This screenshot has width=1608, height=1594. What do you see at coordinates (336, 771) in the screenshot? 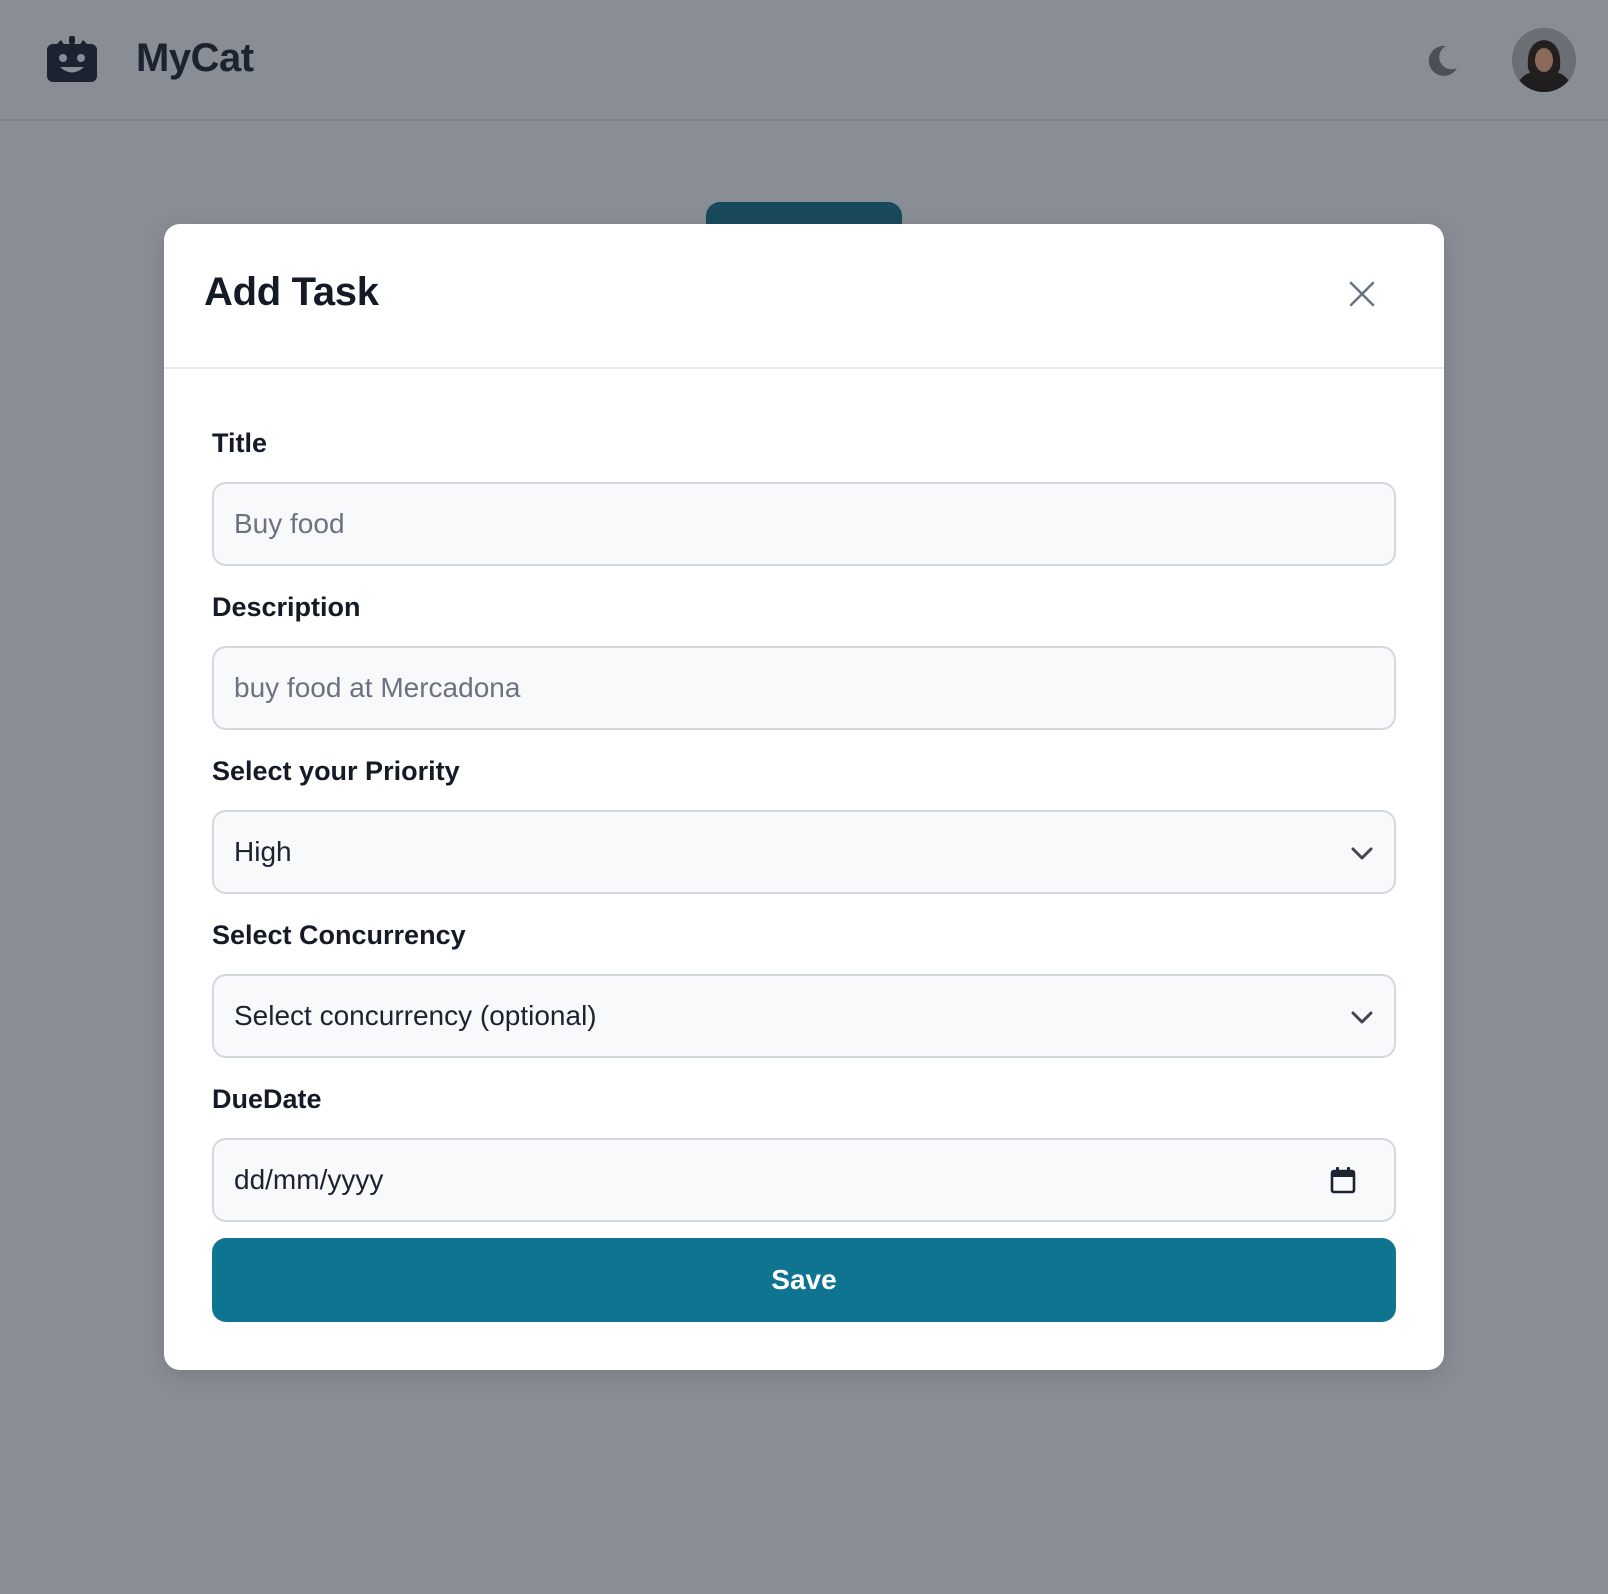
I see `priority-label: Select your Priority` at bounding box center [336, 771].